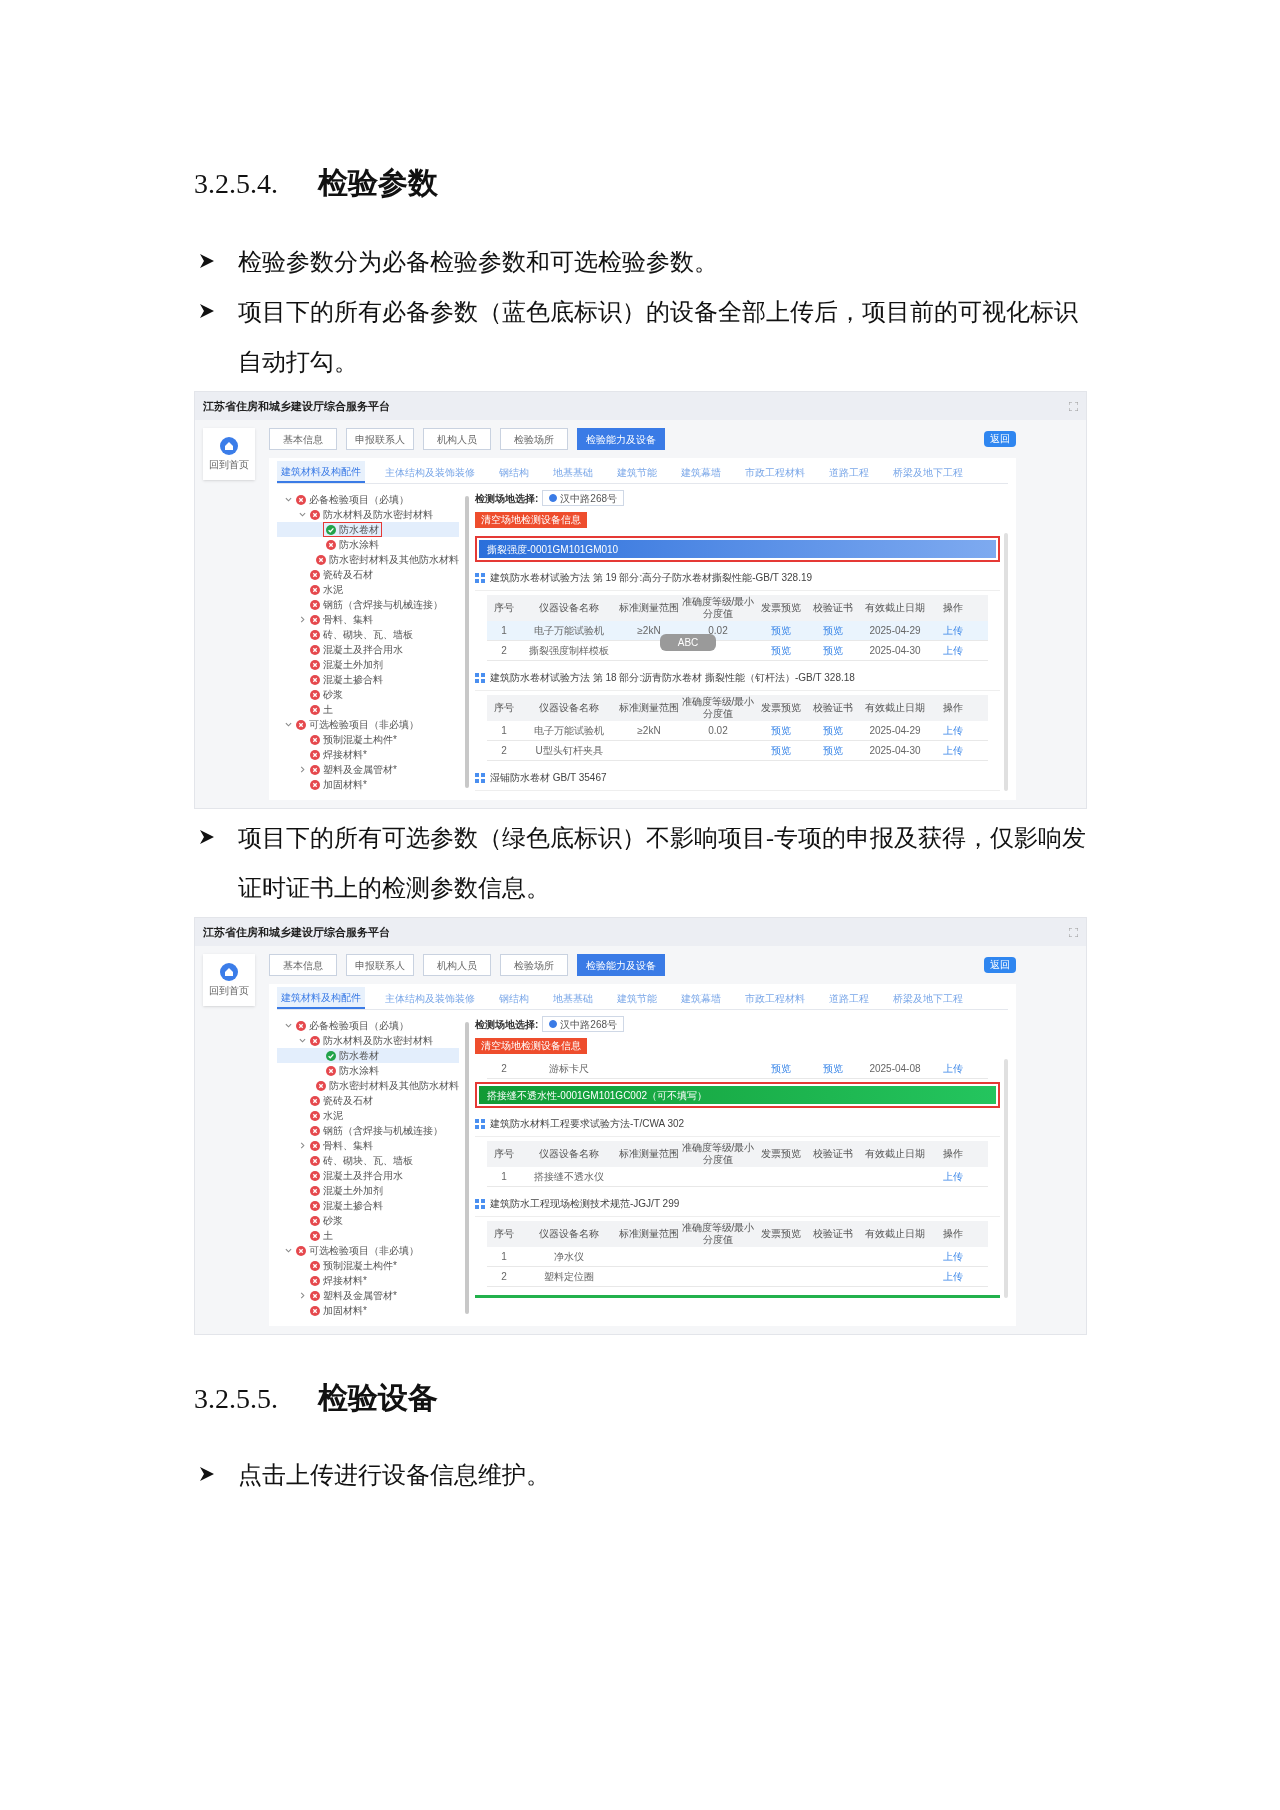 The width and height of the screenshot is (1280, 1810). What do you see at coordinates (672, 678) in the screenshot?
I see `standard-title: 建筑防水卷材试验方法 第 18 部分:沥青防水卷材 撕裂性能（钉杆法）-GB/T 328.18` at bounding box center [672, 678].